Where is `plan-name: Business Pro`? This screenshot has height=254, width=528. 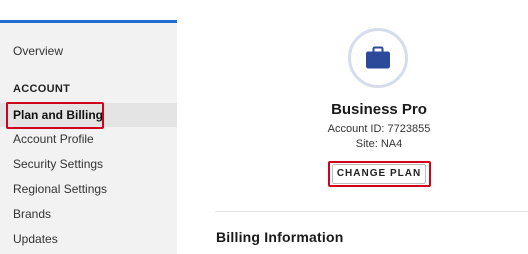 plan-name: Business Pro is located at coordinates (379, 109).